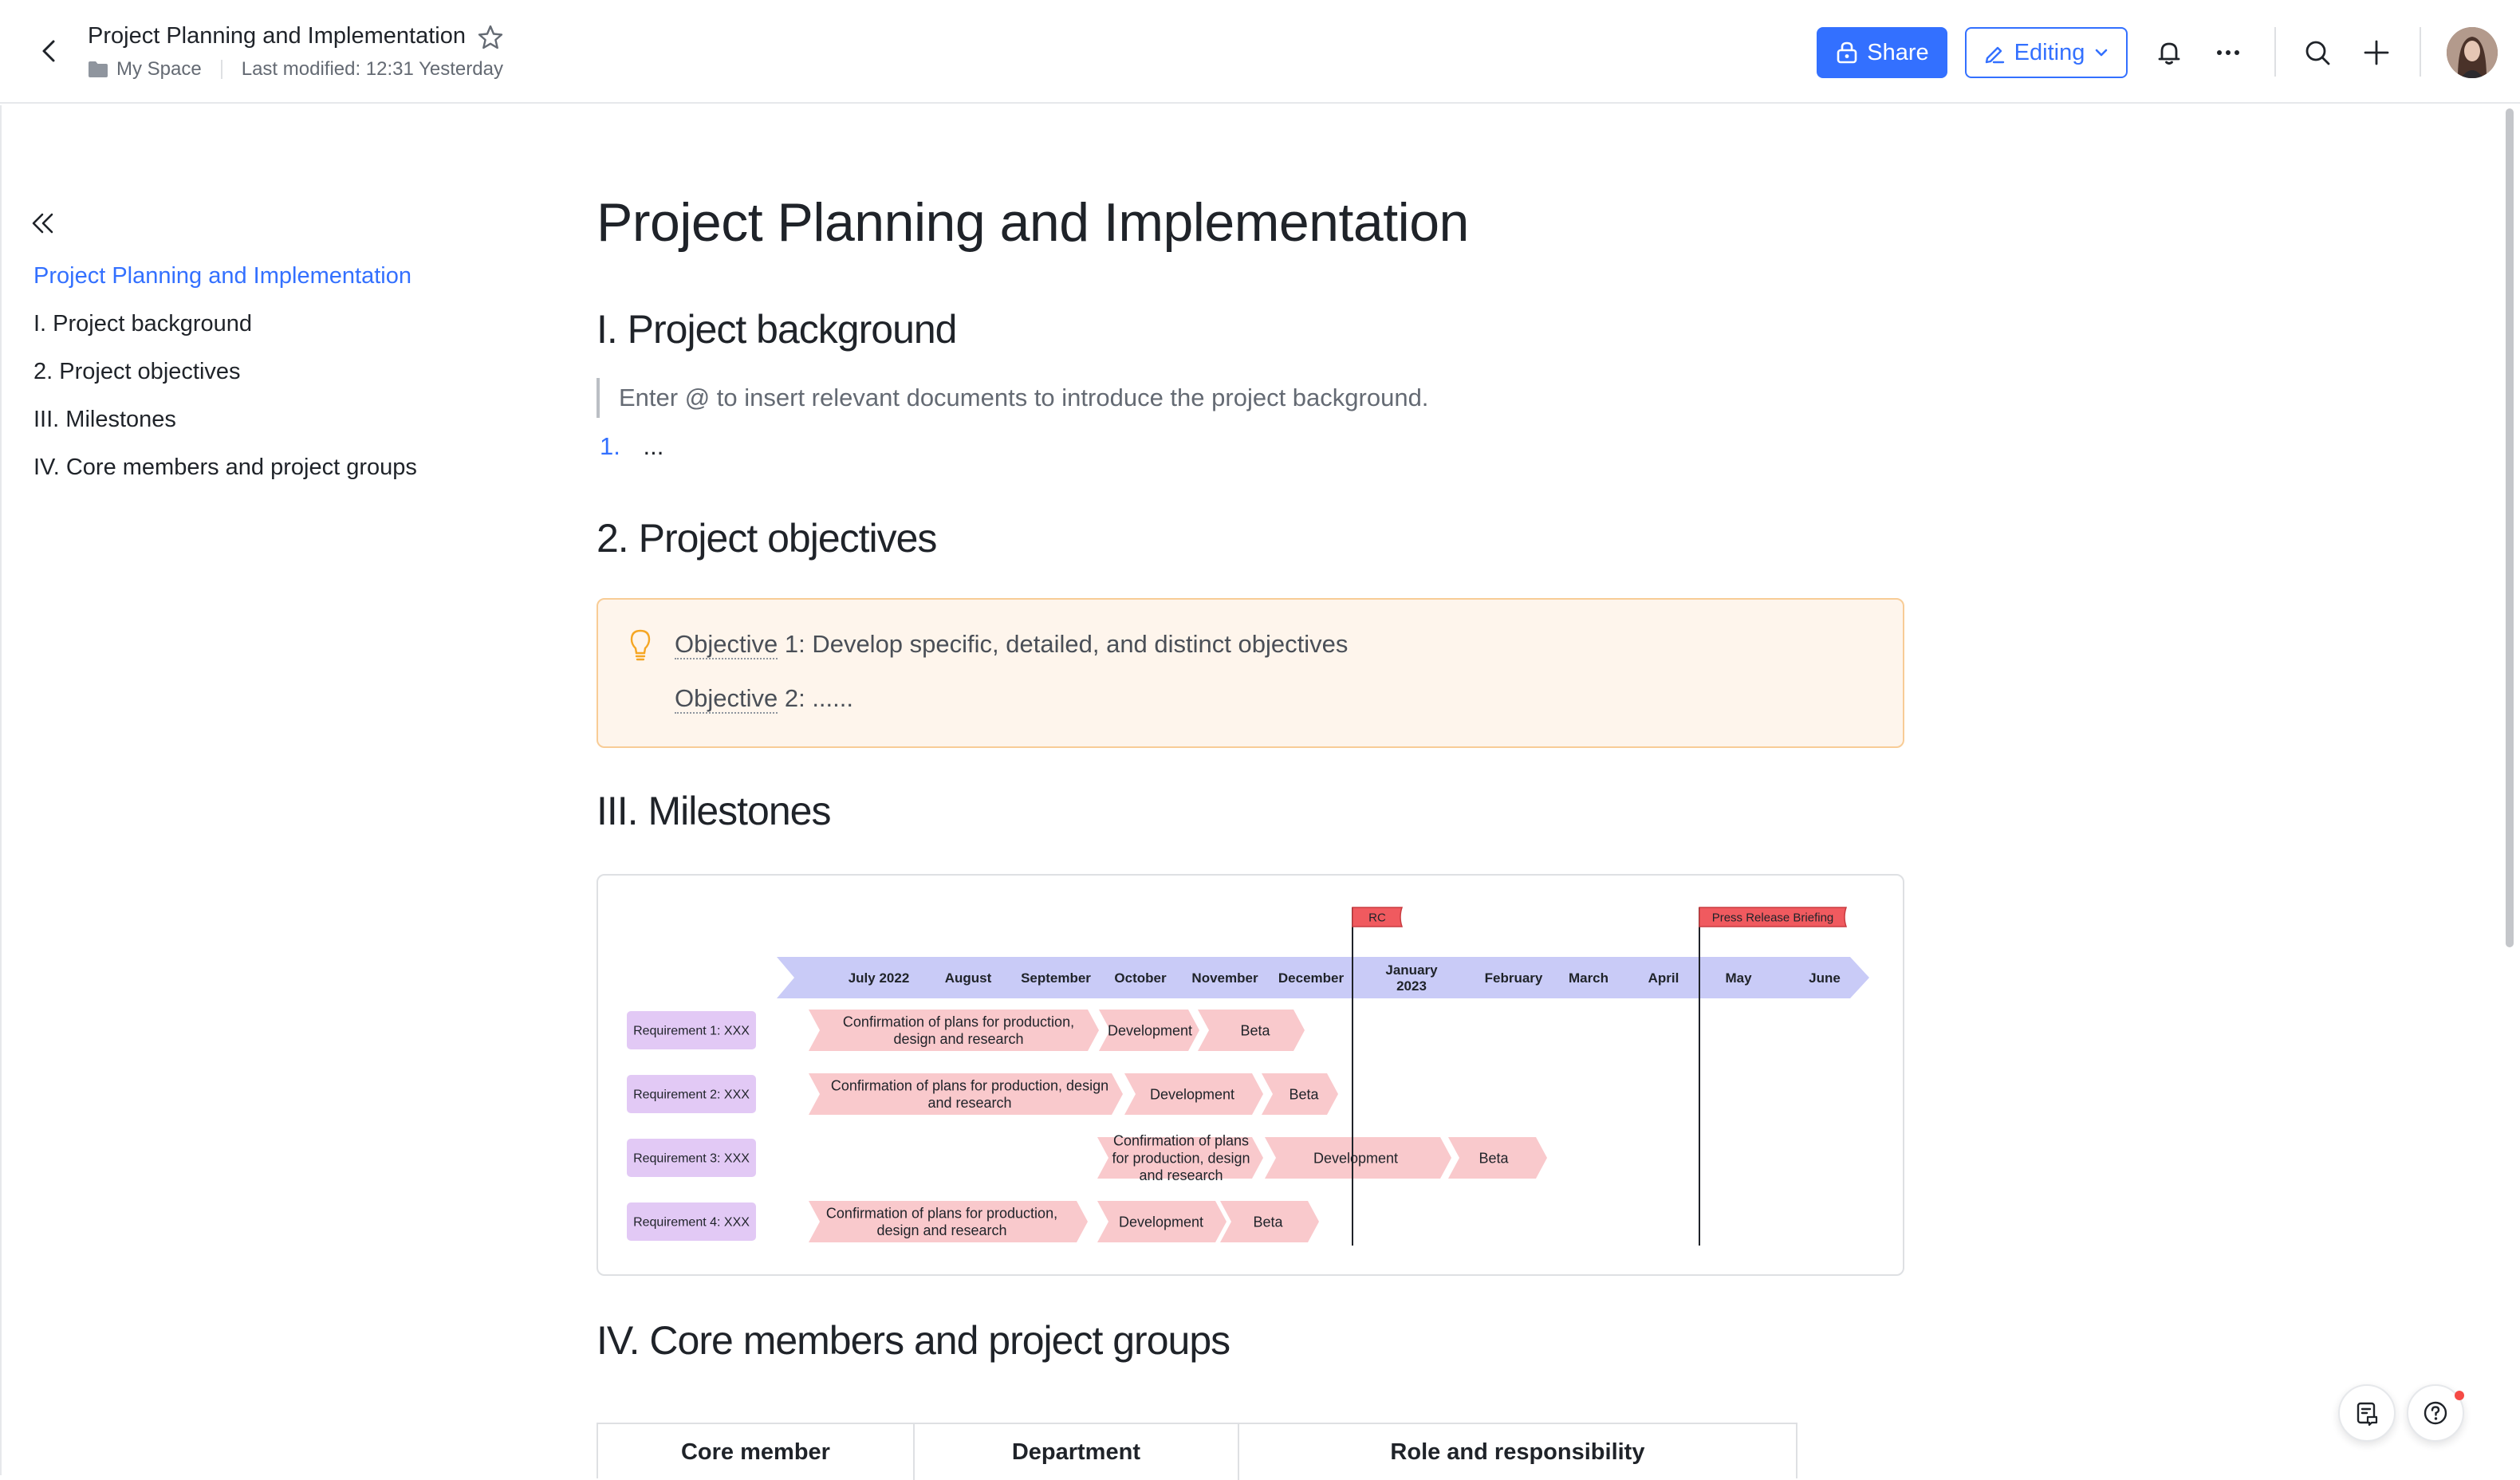  Describe the element at coordinates (49, 51) in the screenshot. I see `back-arrow-icon` at that location.